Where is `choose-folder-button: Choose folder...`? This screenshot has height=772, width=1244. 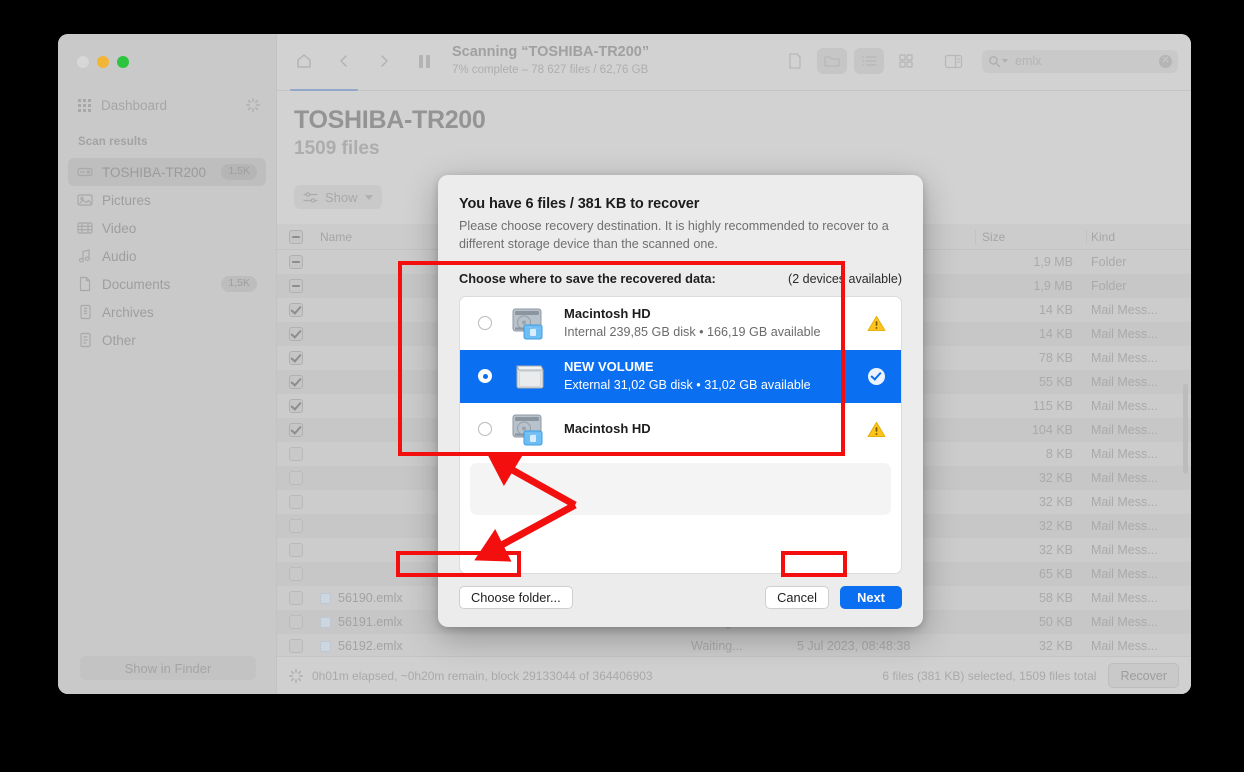
choose-folder-button: Choose folder... is located at coordinates (516, 597).